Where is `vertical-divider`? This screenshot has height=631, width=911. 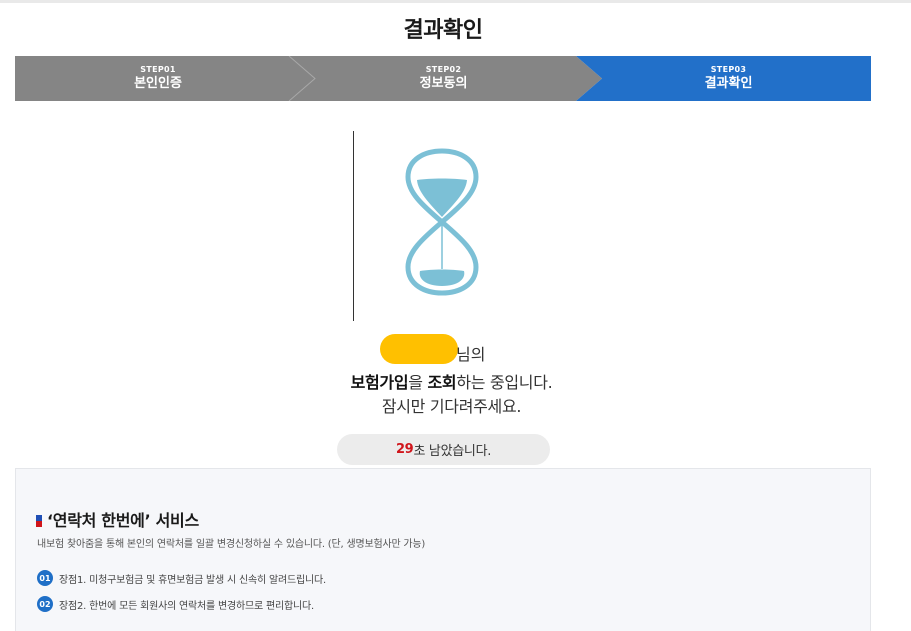
vertical-divider is located at coordinates (353, 226).